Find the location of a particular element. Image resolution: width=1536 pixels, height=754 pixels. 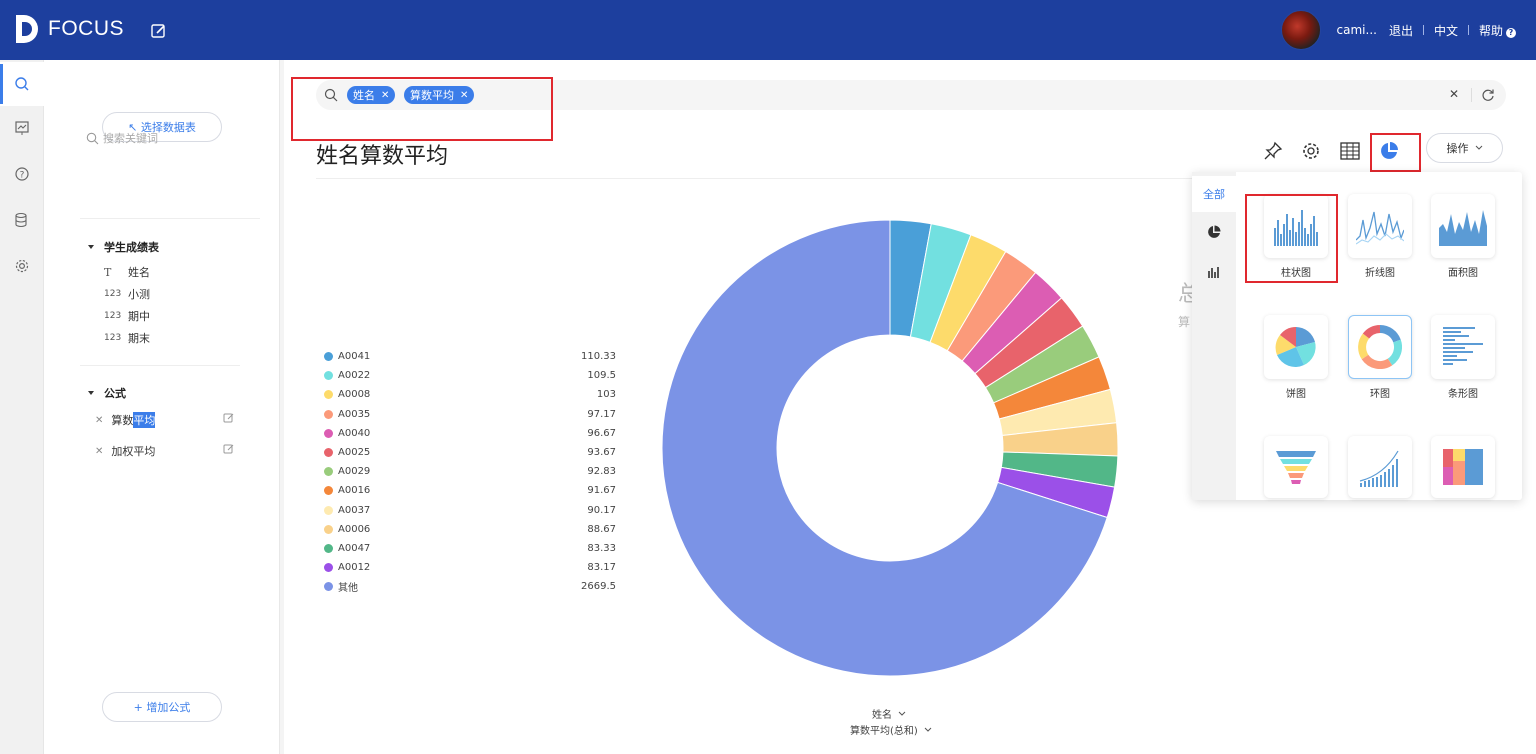

chart-type-label: 面积图 is located at coordinates (1463, 273).